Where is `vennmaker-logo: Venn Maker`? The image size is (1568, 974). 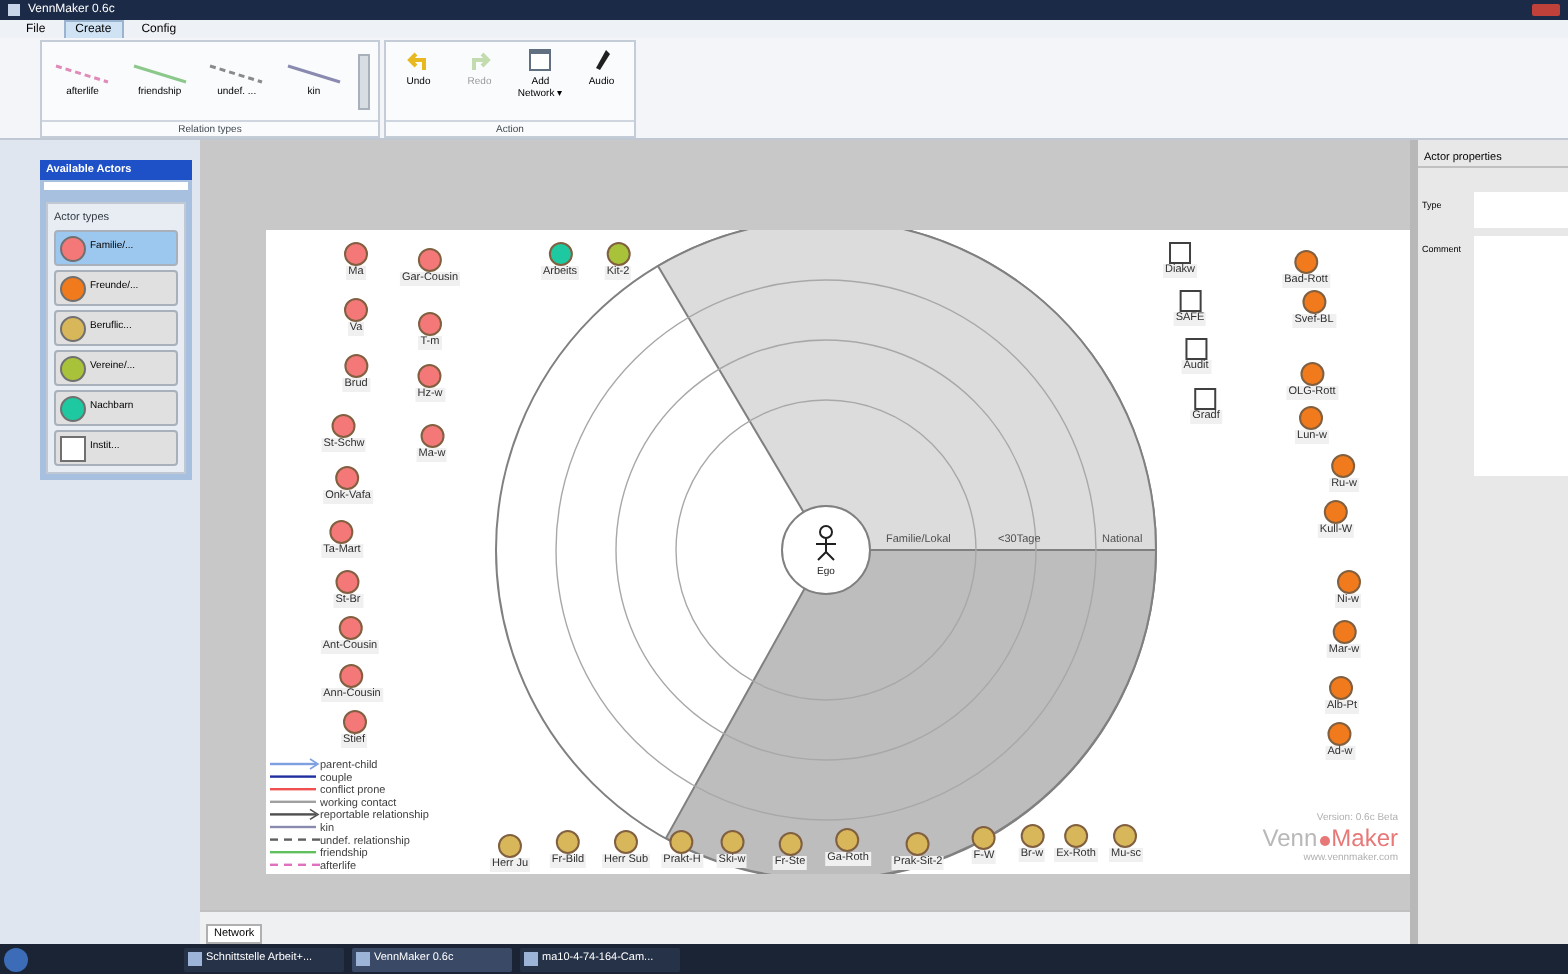 vennmaker-logo: Venn Maker is located at coordinates (1330, 839).